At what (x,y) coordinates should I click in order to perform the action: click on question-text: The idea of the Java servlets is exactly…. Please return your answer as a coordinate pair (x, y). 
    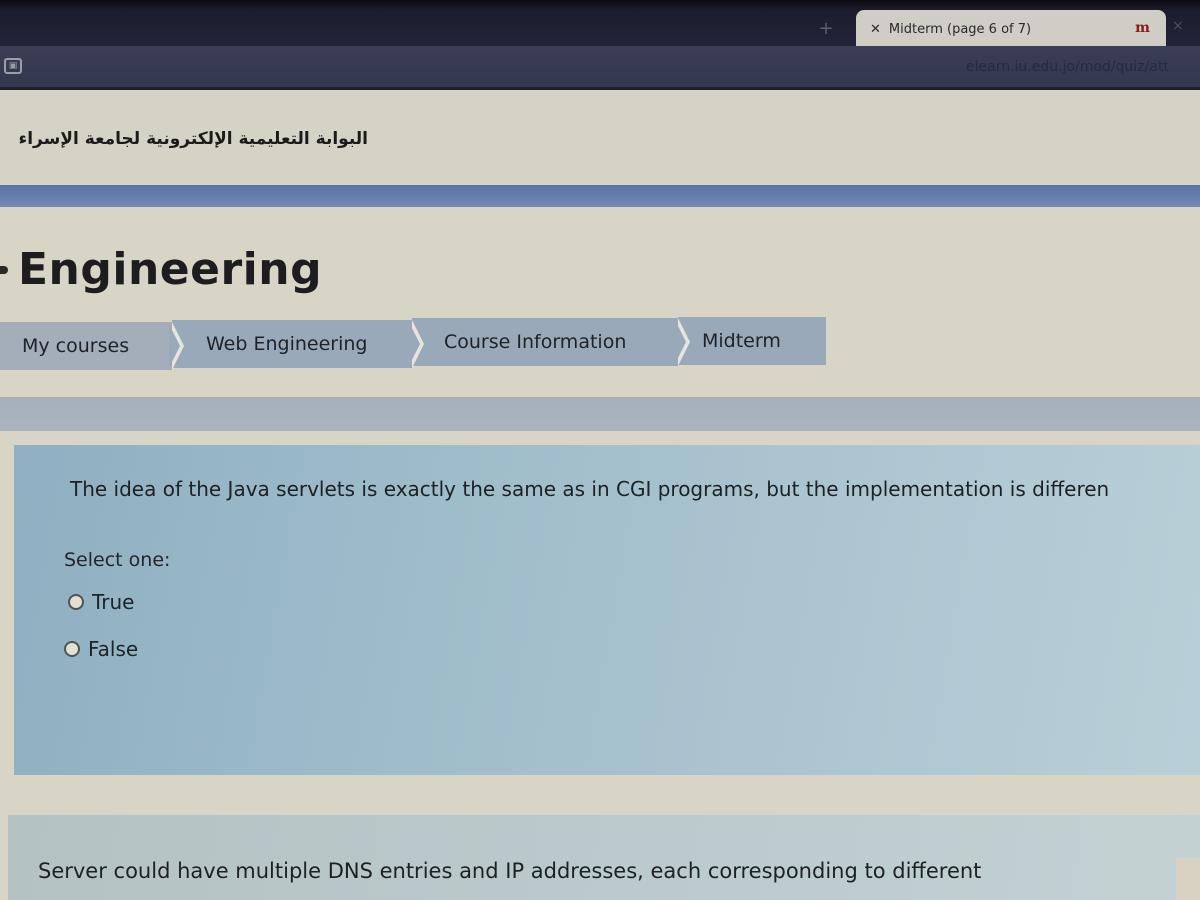
    Looking at the image, I should click on (590, 489).